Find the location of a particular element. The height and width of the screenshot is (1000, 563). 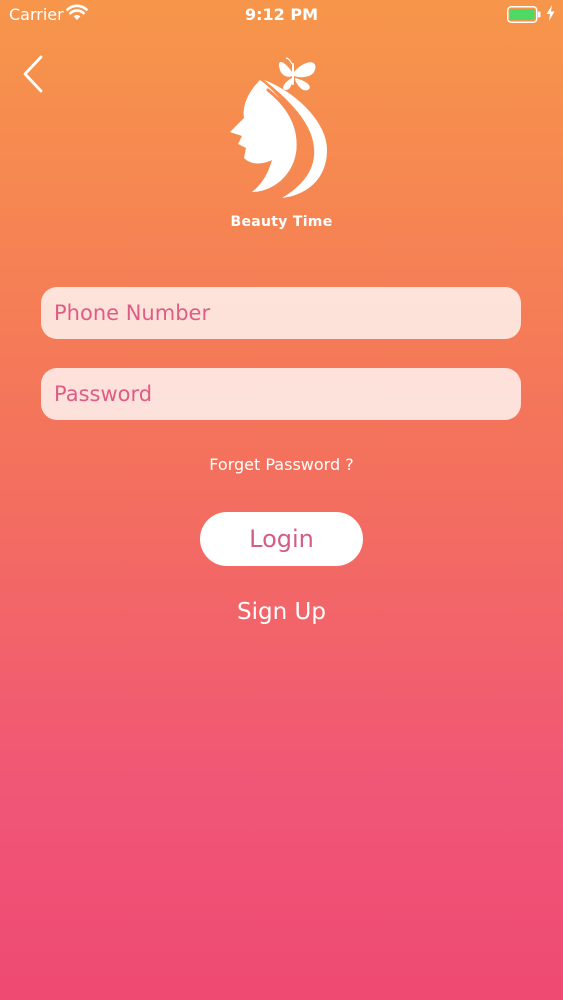

chevron-left-icon is located at coordinates (33, 74).